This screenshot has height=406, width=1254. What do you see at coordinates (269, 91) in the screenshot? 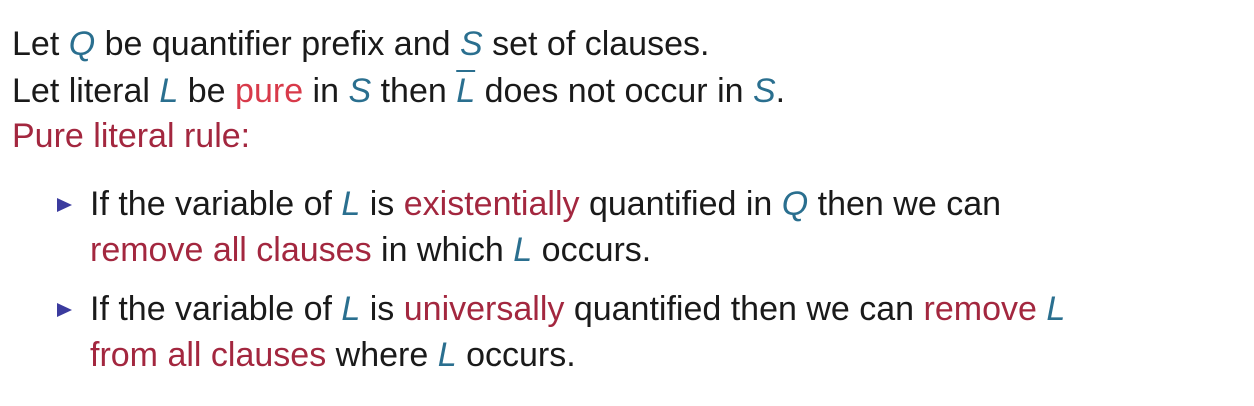
I see `keyword-pure: pure` at bounding box center [269, 91].